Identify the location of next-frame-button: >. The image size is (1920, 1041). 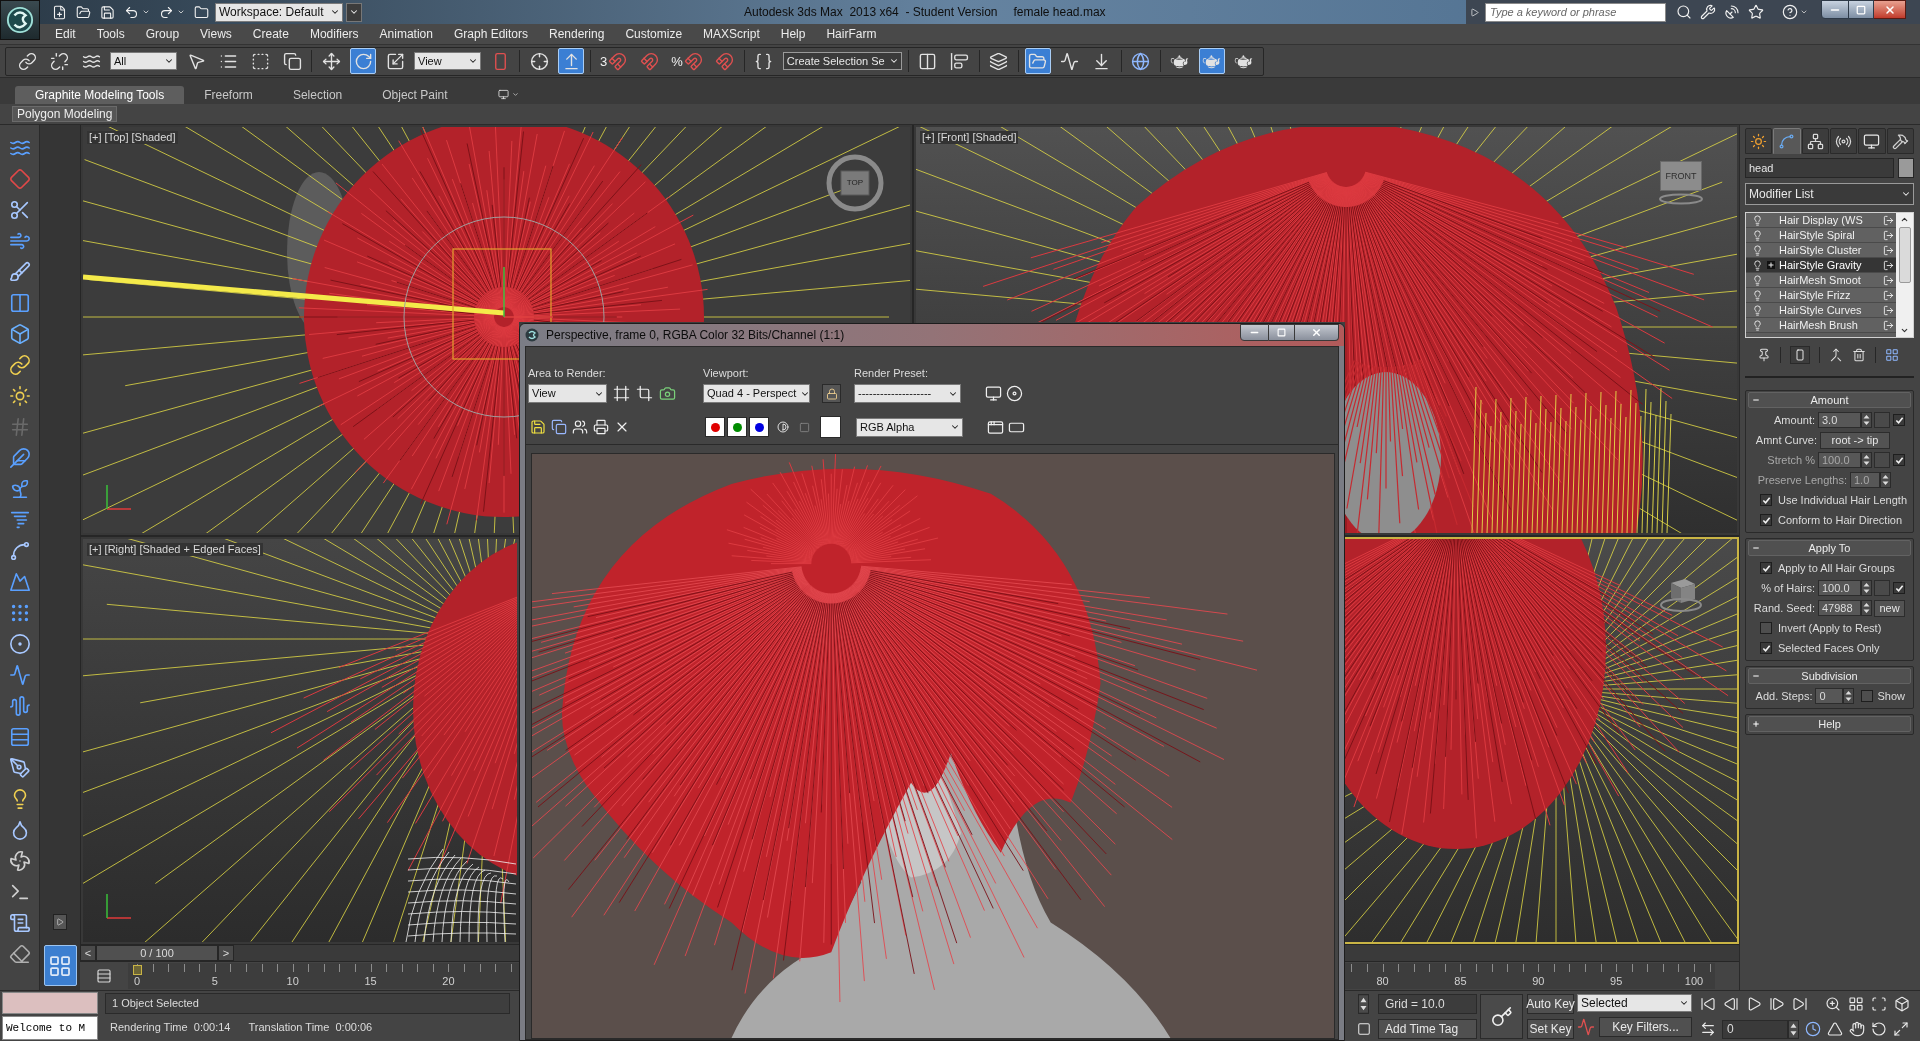
(226, 953).